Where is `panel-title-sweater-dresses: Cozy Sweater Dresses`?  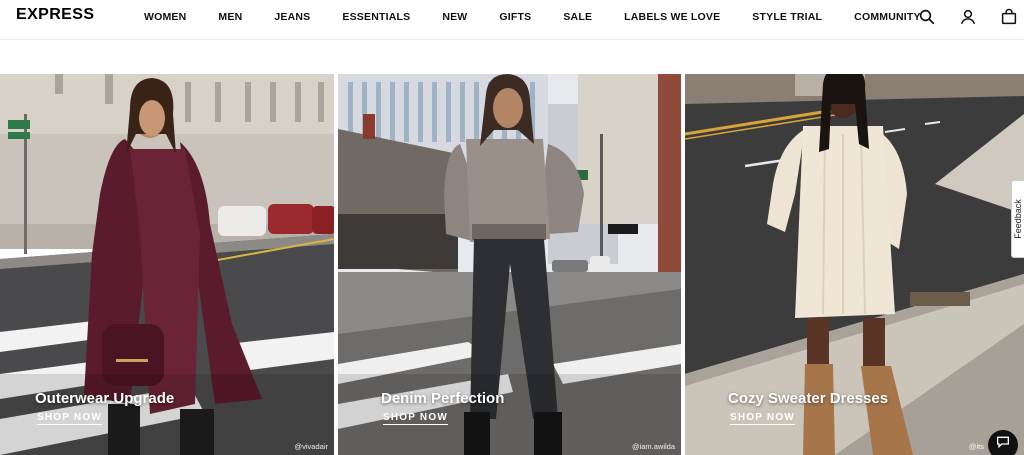 panel-title-sweater-dresses: Cozy Sweater Dresses is located at coordinates (808, 398).